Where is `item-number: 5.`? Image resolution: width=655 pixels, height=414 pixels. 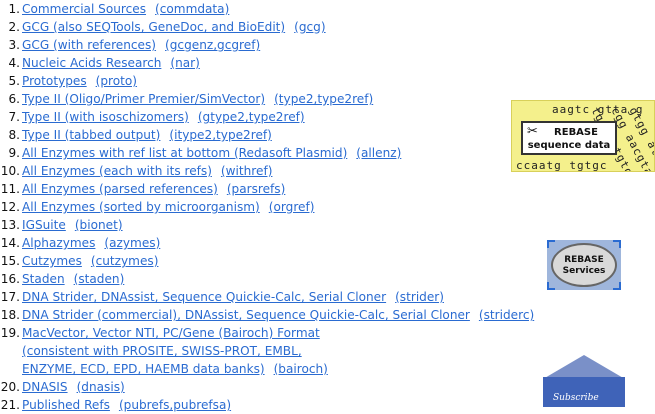
item-number: 5. is located at coordinates (14, 81).